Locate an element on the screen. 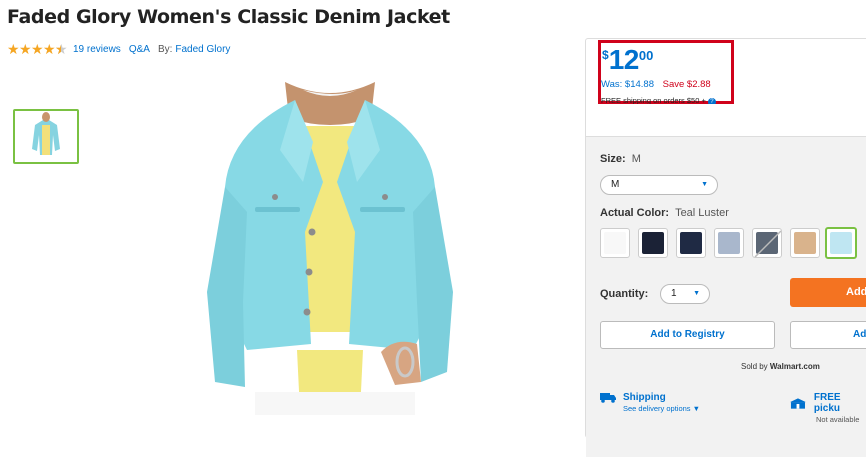  quantity-value: 1 is located at coordinates (674, 293).